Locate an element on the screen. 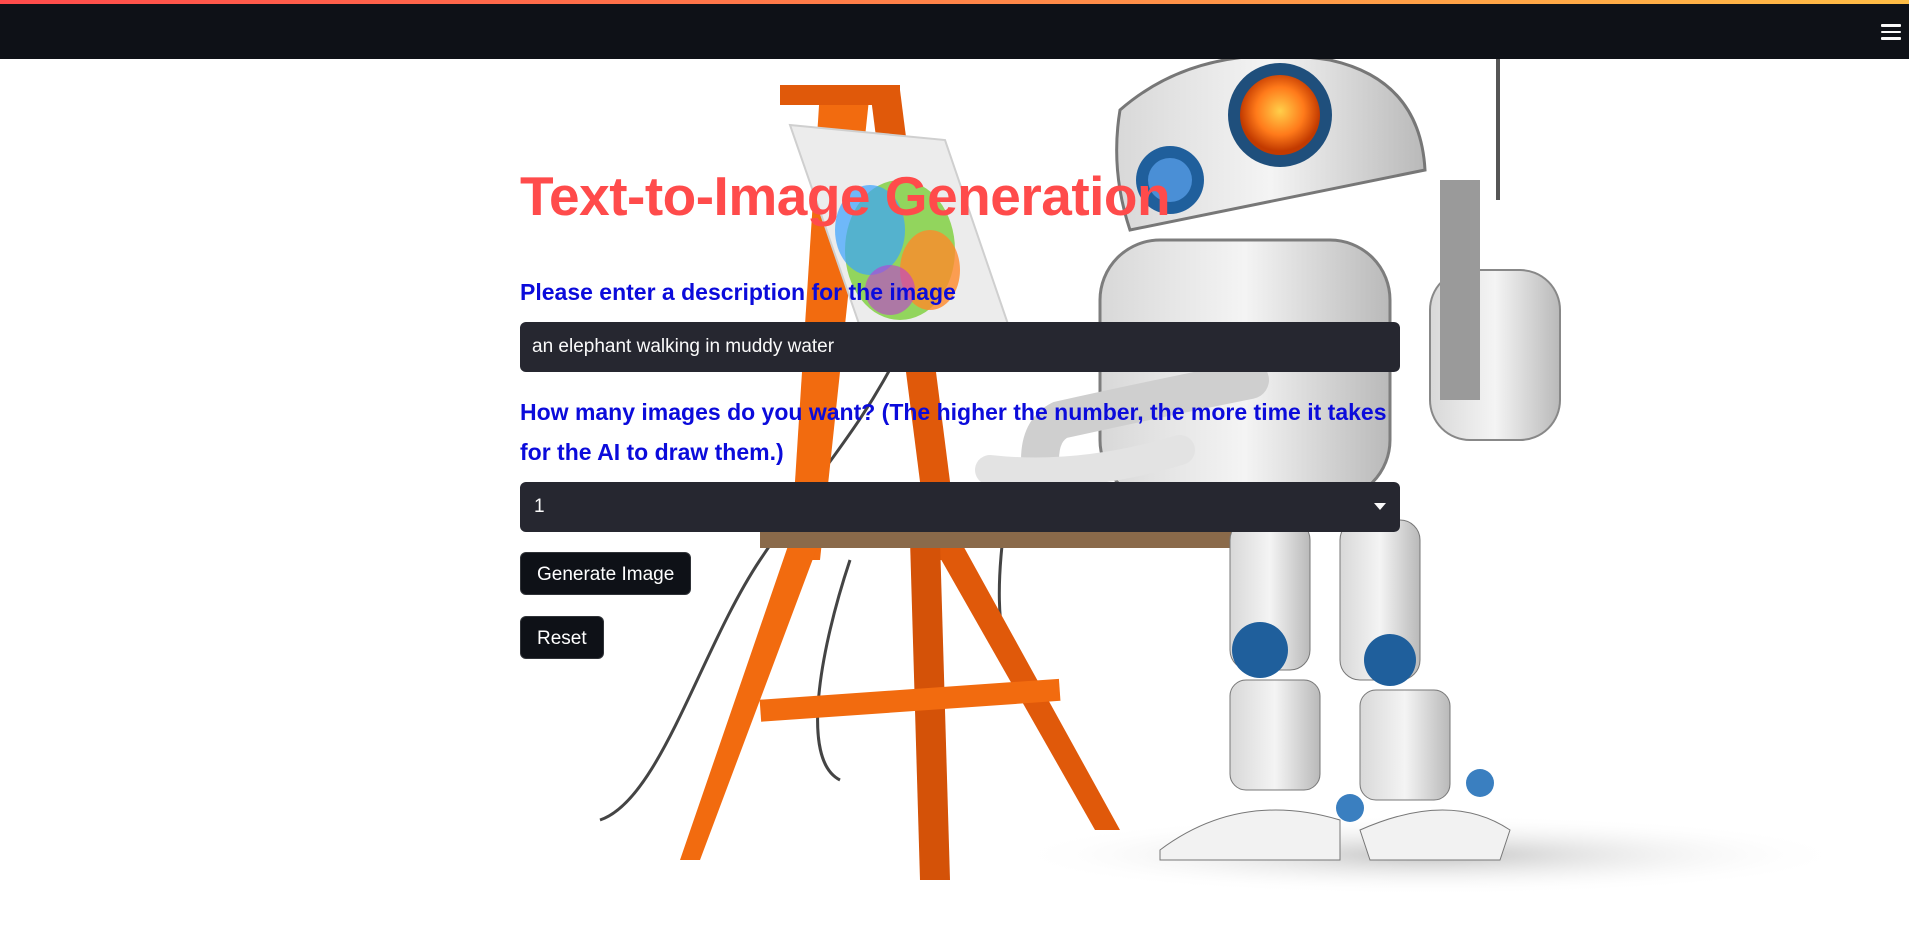 This screenshot has width=1909, height=938. chevron-down-icon is located at coordinates (1380, 506).